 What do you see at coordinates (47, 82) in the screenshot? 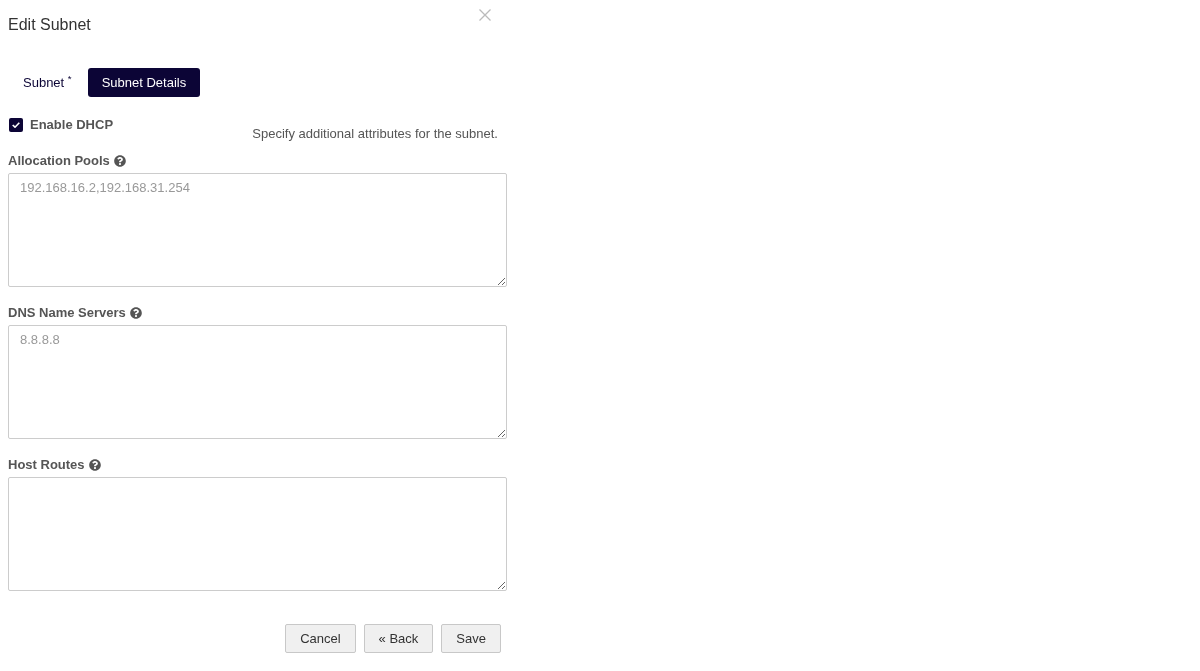
I see `tab: Subnet $^{*}$` at bounding box center [47, 82].